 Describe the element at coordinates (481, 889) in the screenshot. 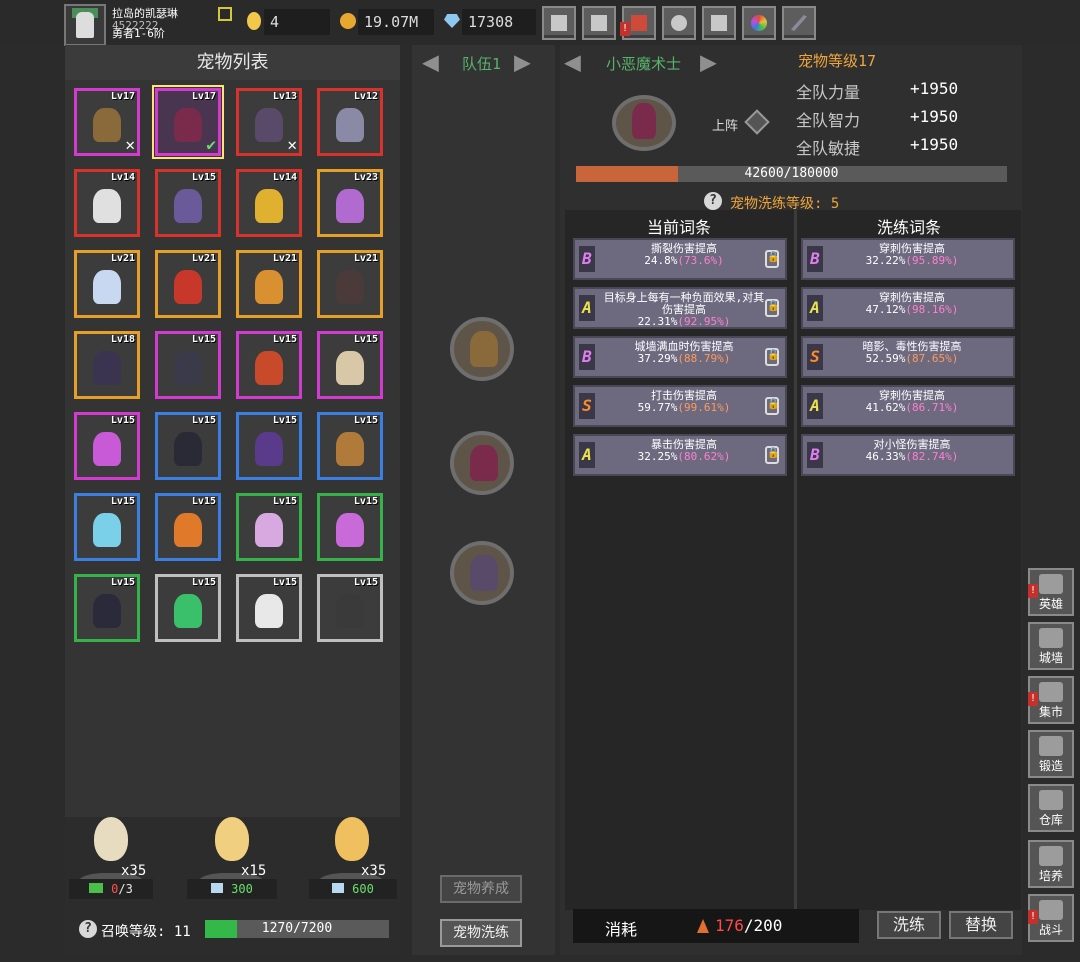

I see `pet-training-button: 宠物养成` at that location.